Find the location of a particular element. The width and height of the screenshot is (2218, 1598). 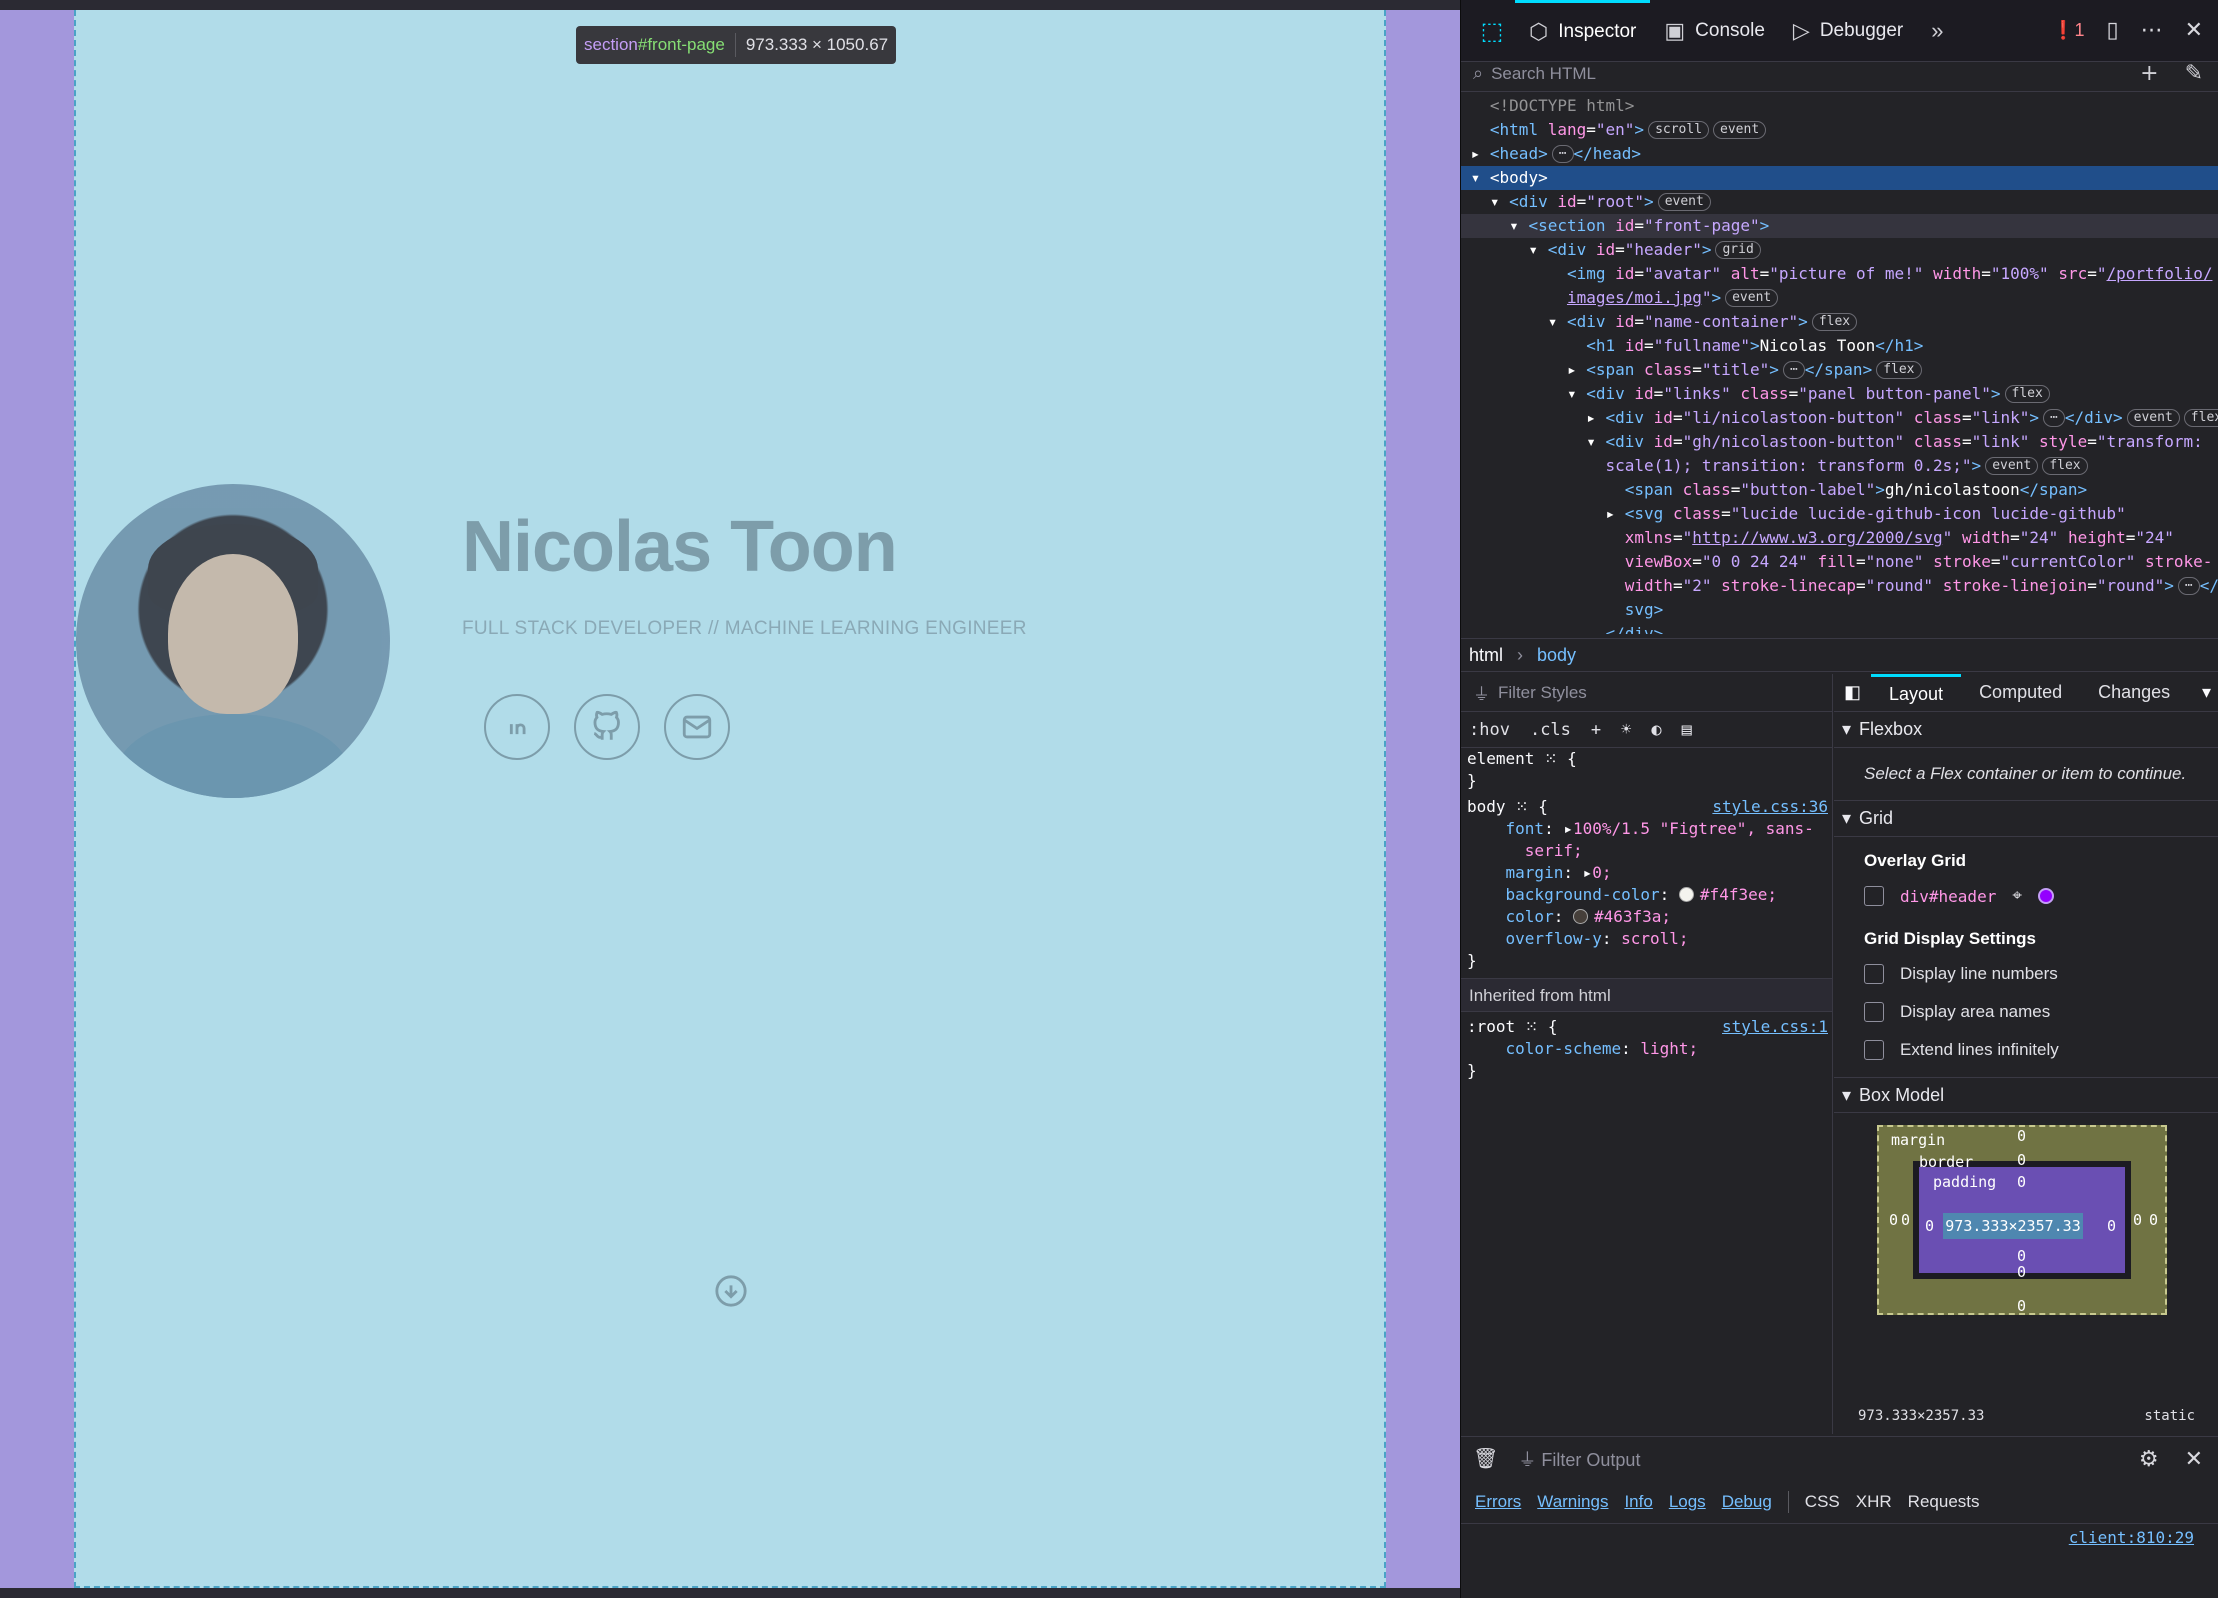

markup-line: <h1 id="fullname">Nicolas Toon</h1> is located at coordinates (1839, 346).